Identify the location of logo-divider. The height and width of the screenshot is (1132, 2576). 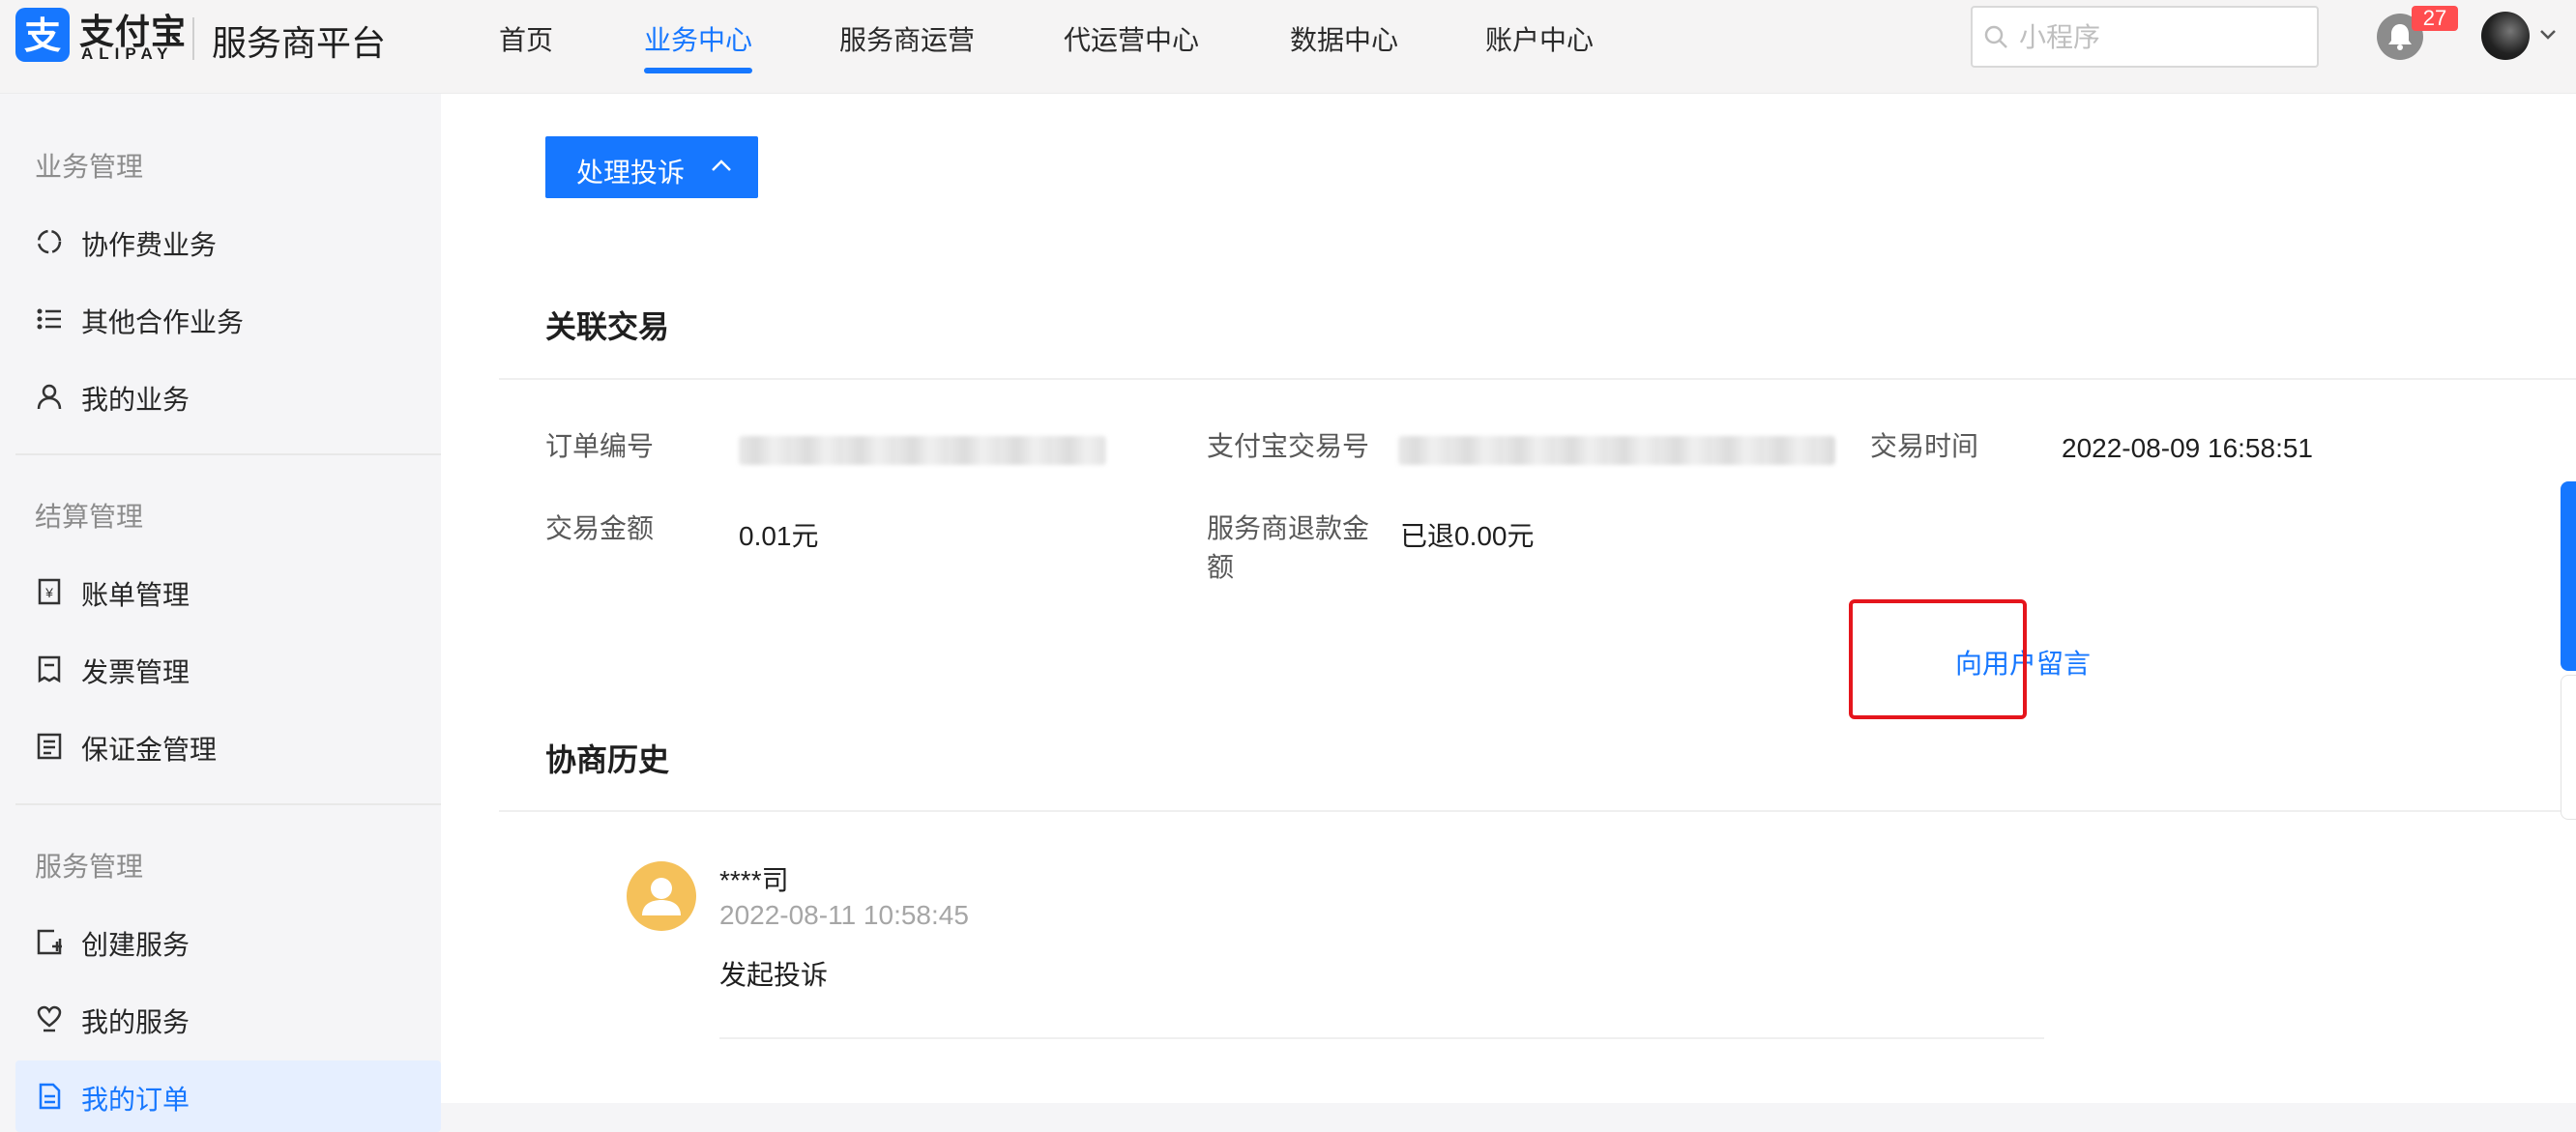
(193, 38).